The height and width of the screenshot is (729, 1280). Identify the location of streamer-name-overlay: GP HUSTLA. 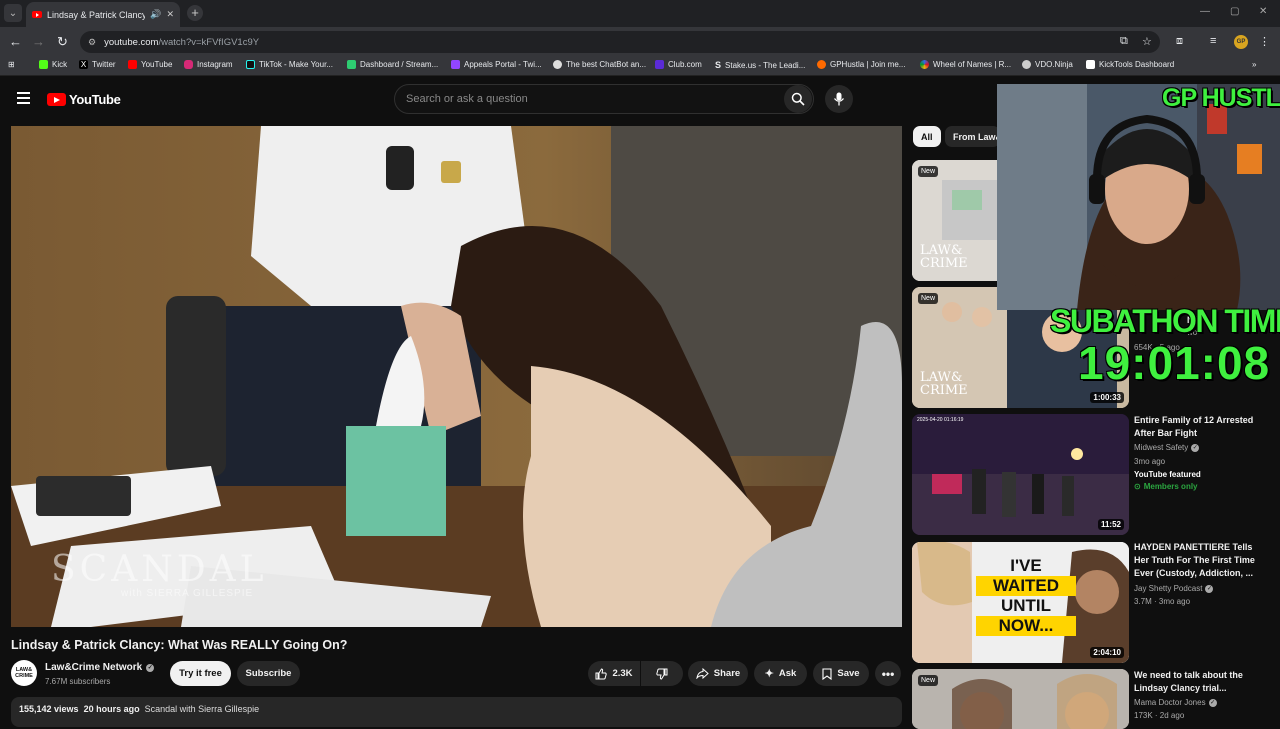
(1221, 98).